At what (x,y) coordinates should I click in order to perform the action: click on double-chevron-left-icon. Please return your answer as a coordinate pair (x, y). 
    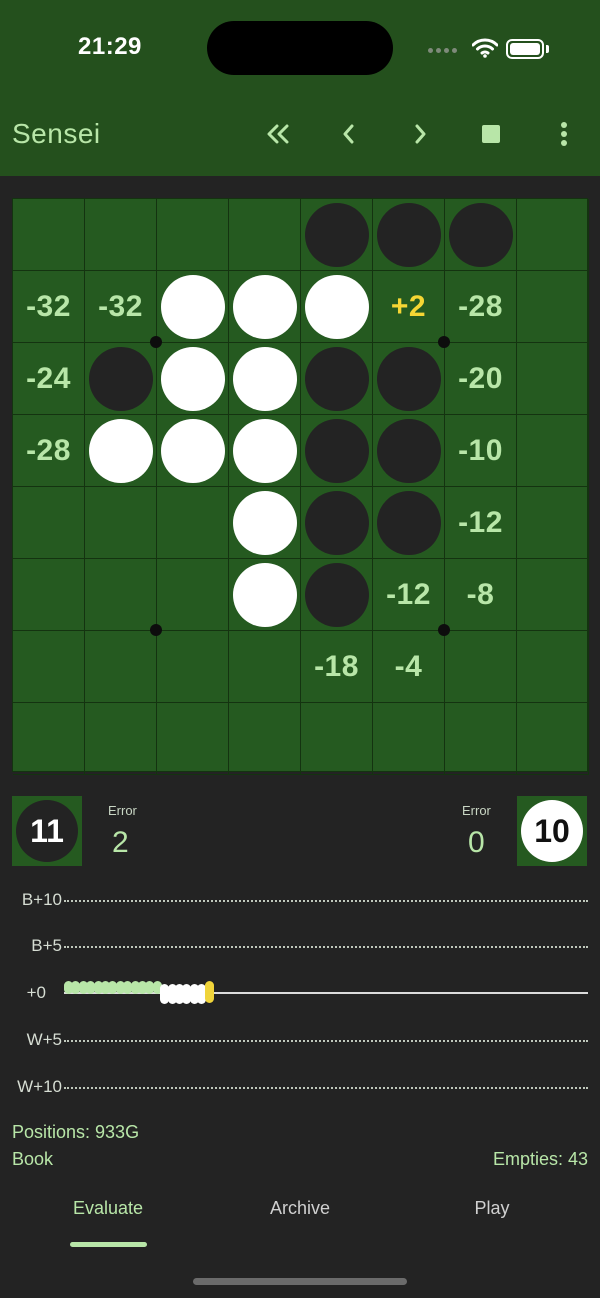
    Looking at the image, I should click on (278, 134).